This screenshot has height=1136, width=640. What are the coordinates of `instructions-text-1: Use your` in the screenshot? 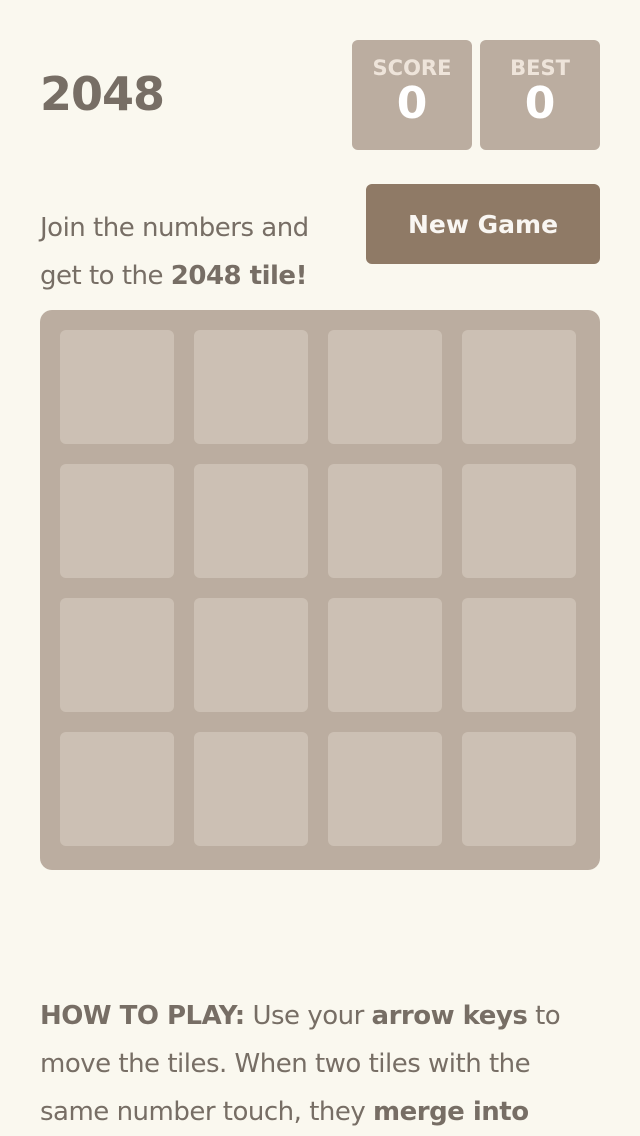 It's located at (308, 1016).